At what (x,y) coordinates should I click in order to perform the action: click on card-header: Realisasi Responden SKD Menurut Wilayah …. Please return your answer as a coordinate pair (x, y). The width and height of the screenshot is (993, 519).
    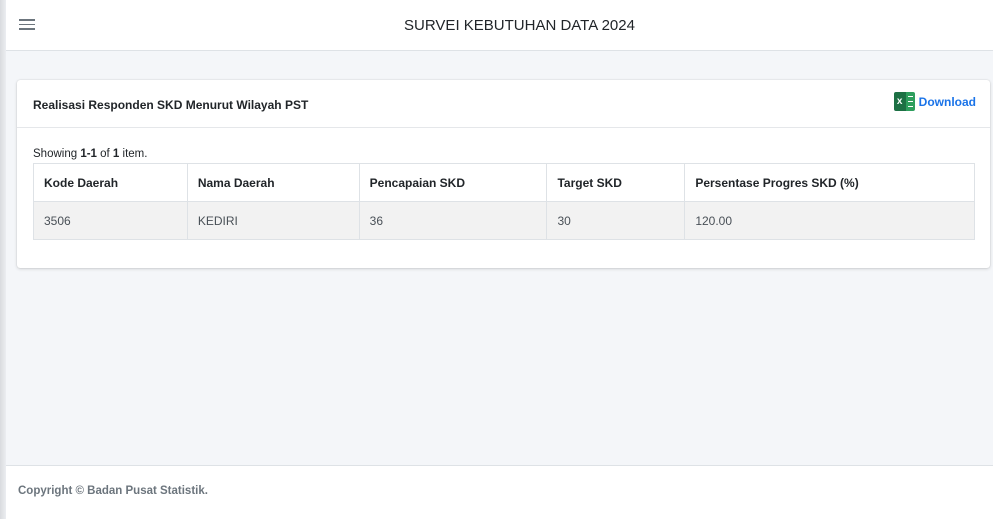
    Looking at the image, I should click on (503, 104).